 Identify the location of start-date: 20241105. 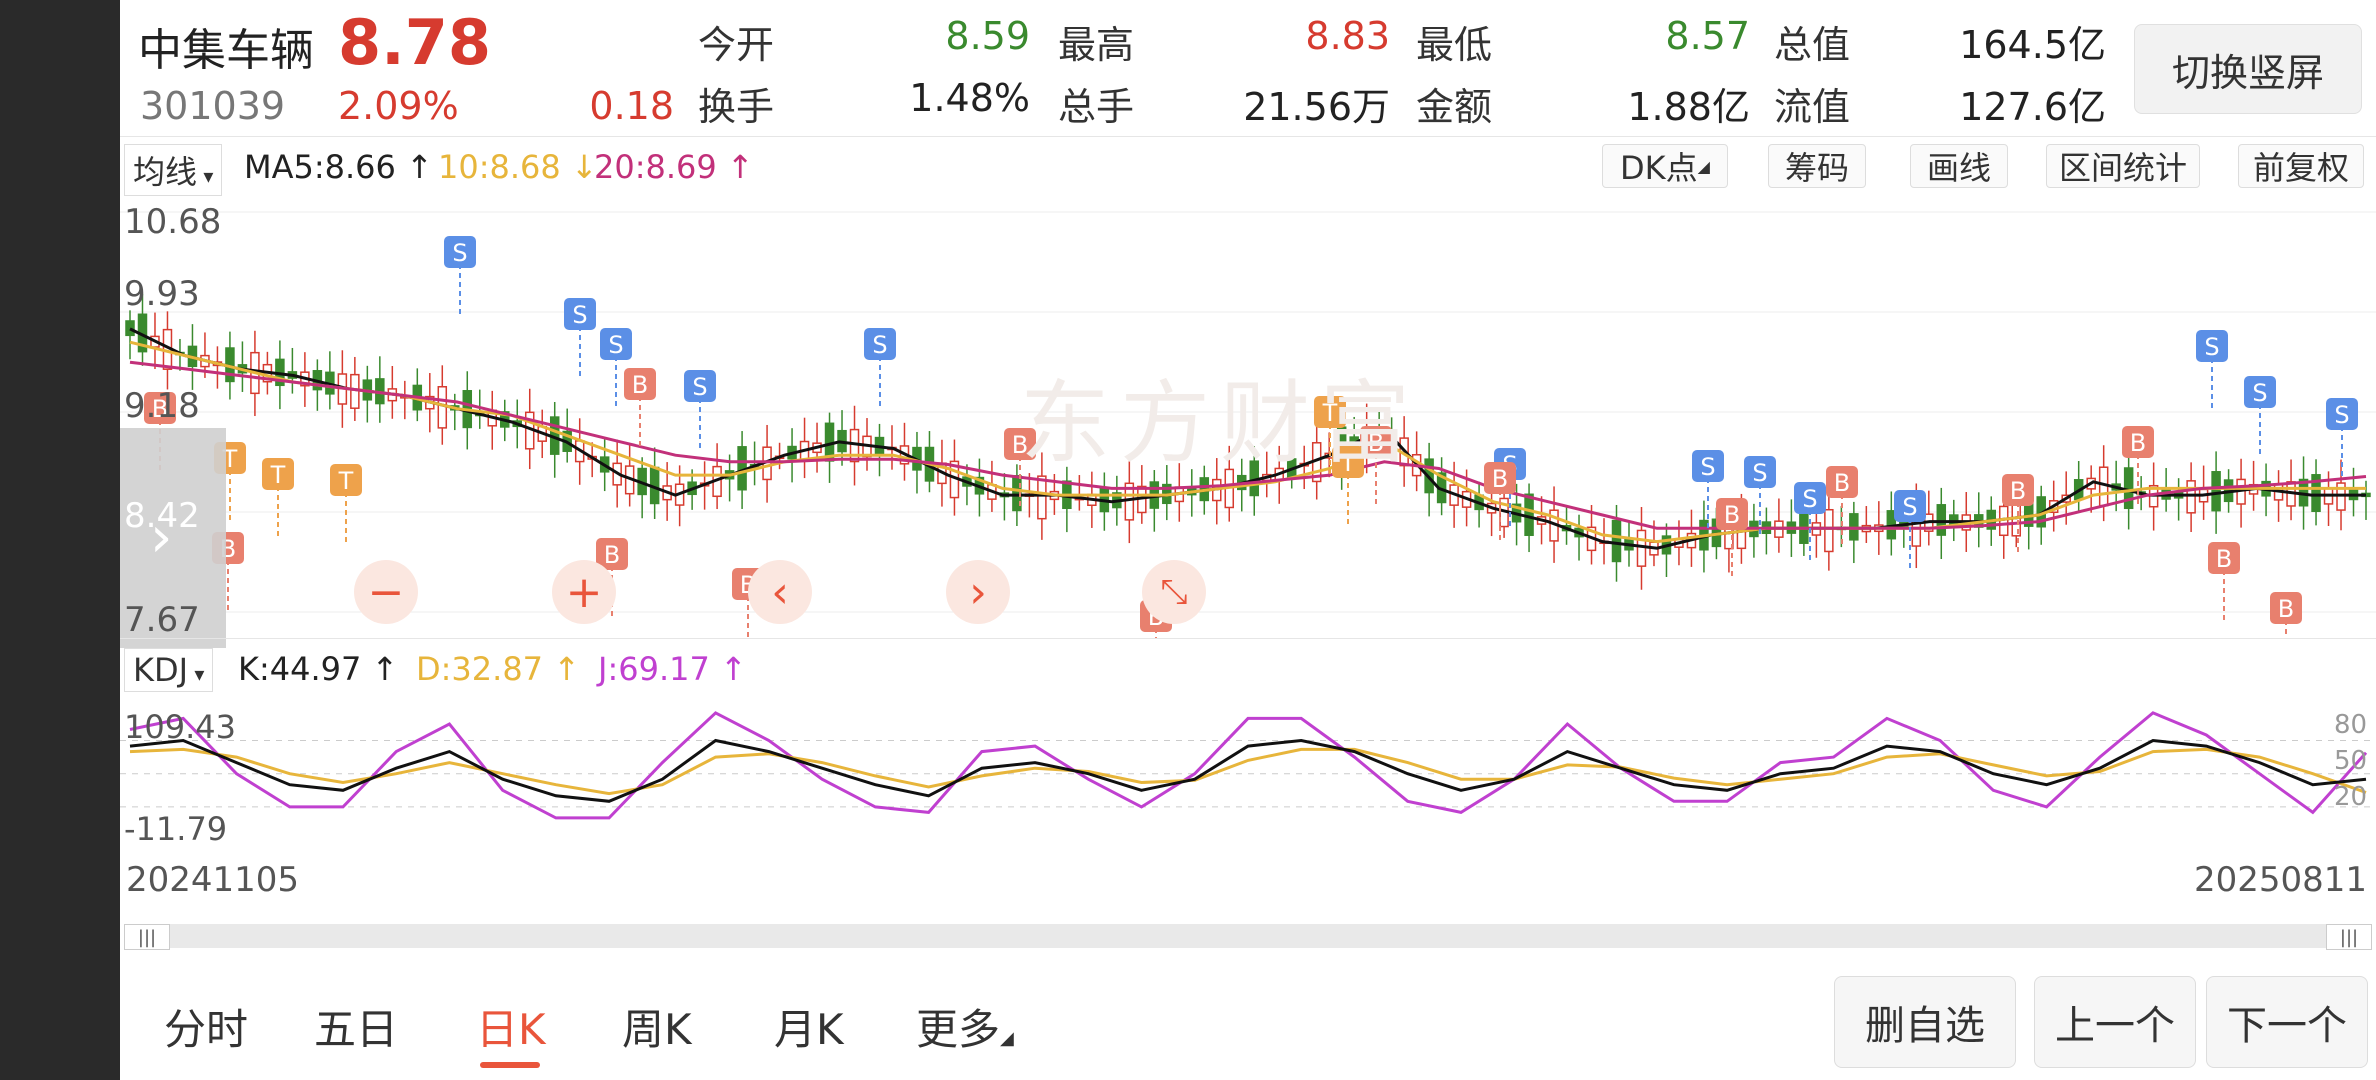
(213, 880).